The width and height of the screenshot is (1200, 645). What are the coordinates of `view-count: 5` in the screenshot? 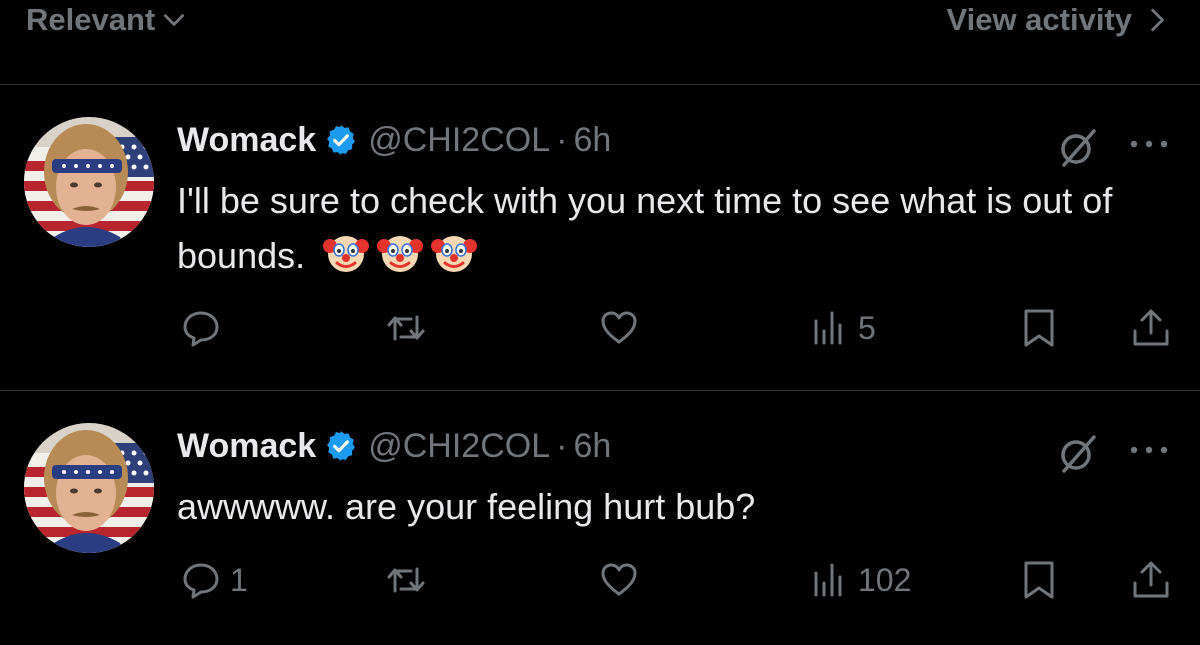 It's located at (867, 327).